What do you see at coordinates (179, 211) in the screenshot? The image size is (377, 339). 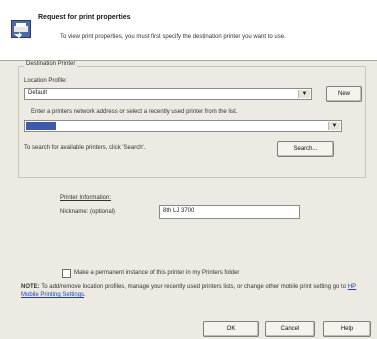 I see `nickname-value: 8th LJ 3700` at bounding box center [179, 211].